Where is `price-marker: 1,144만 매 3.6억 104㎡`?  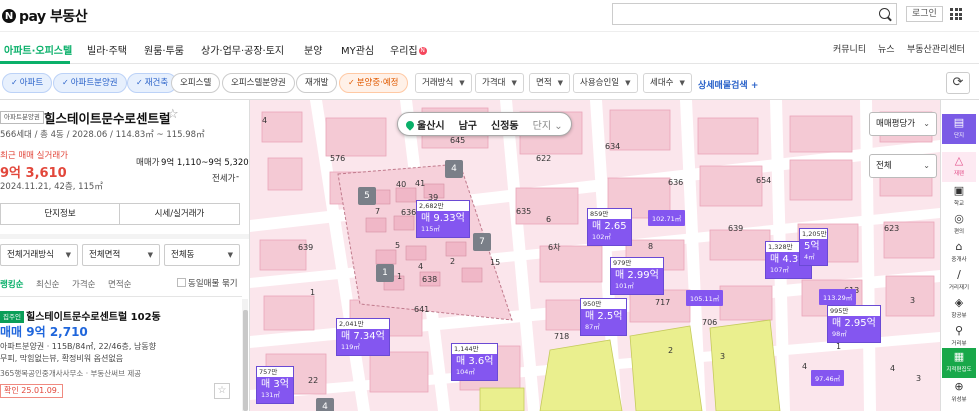 price-marker: 1,144만 매 3.6억 104㎡ is located at coordinates (475, 362).